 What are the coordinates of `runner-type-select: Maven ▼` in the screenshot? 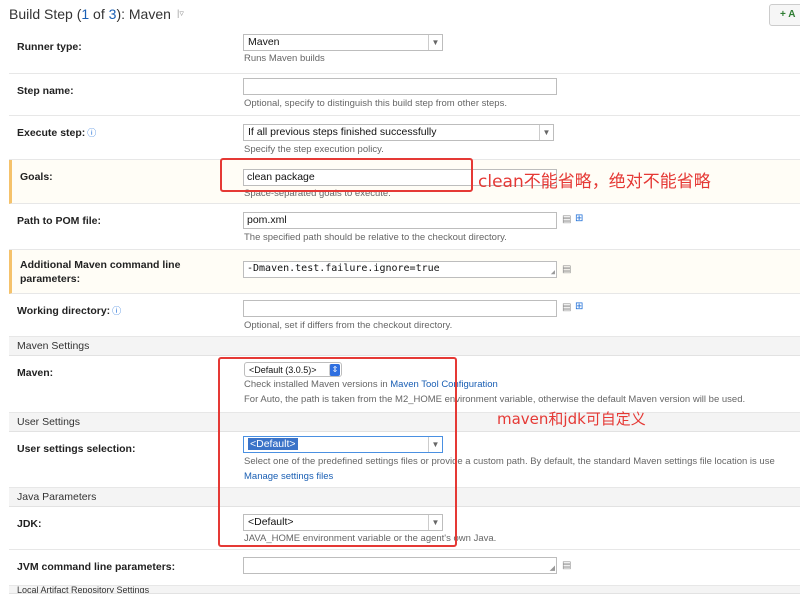 It's located at (343, 42).